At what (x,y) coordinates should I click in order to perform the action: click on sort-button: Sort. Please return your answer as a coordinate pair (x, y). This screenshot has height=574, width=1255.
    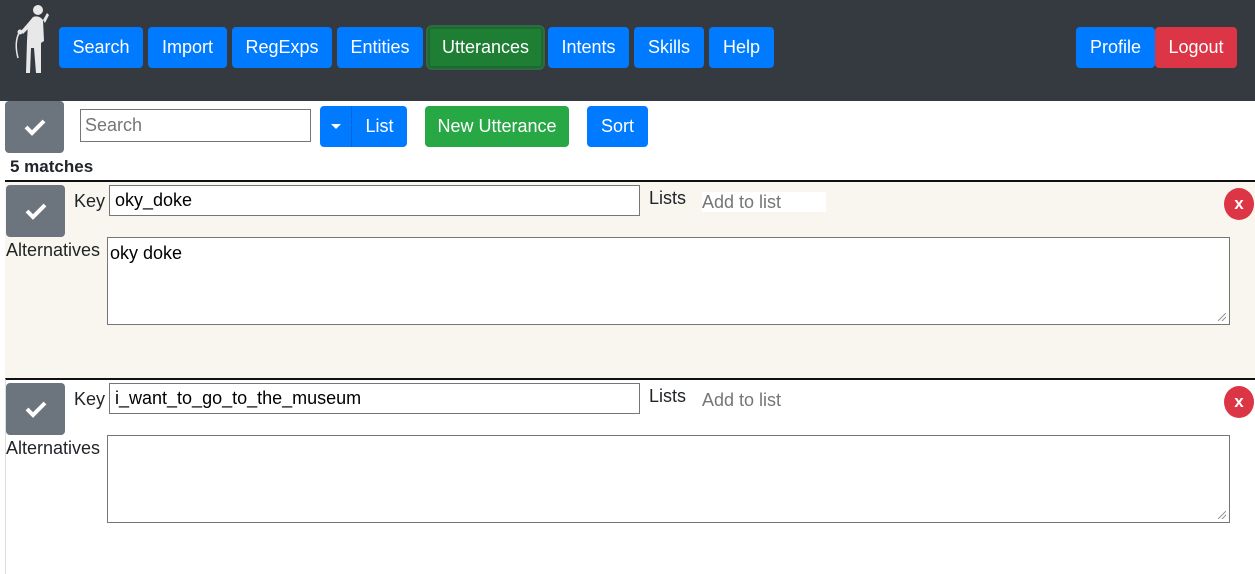
    Looking at the image, I should click on (617, 126).